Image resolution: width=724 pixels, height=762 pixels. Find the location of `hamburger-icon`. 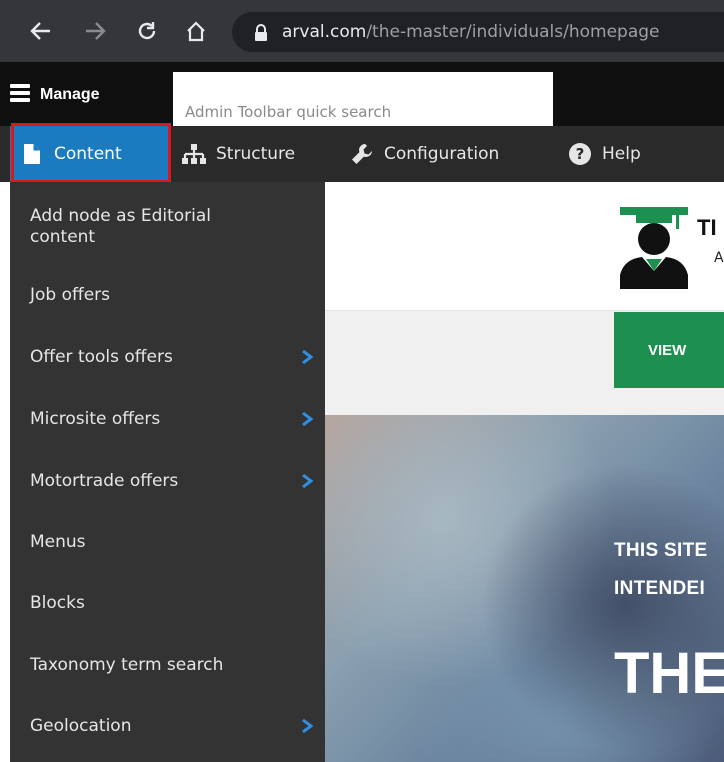

hamburger-icon is located at coordinates (20, 93).